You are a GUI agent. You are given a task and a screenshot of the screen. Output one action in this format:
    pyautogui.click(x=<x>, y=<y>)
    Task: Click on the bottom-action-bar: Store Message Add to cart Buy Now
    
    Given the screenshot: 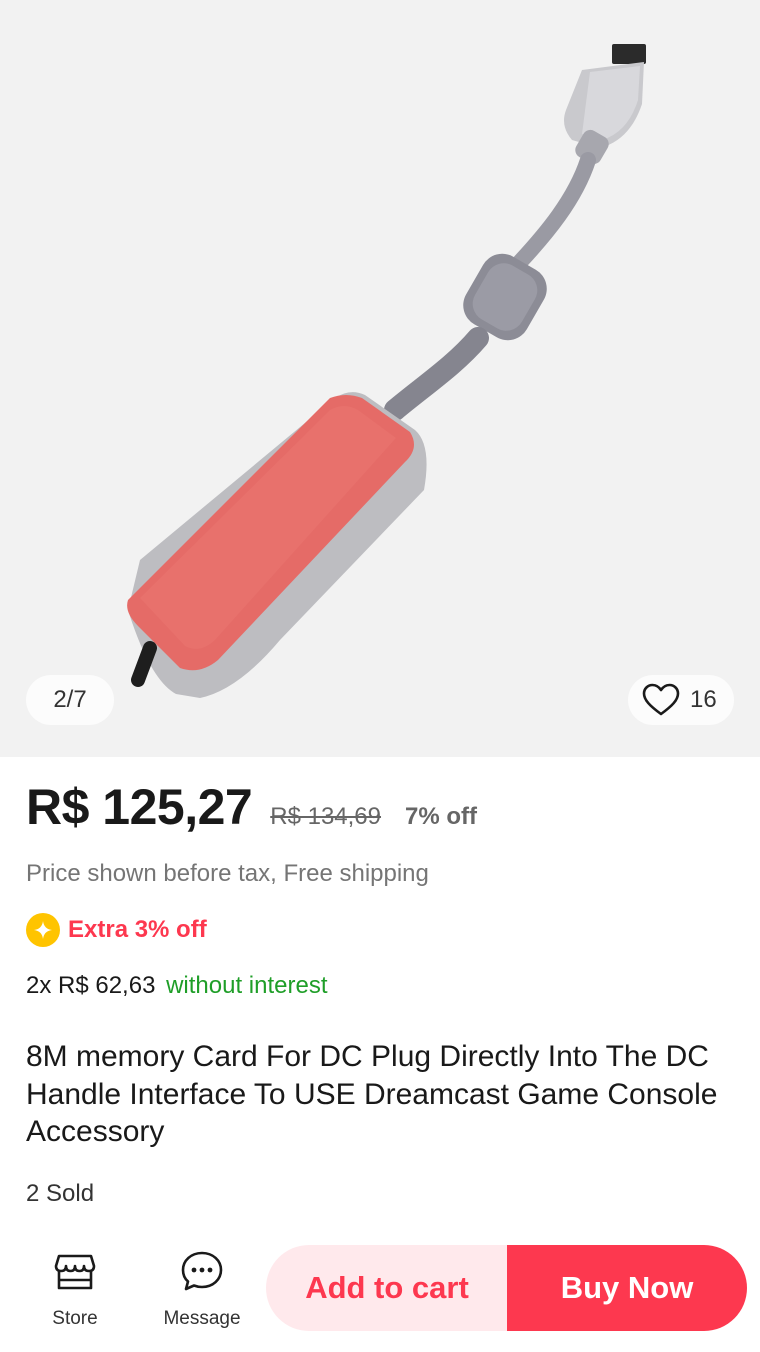 What is the action you would take?
    pyautogui.click(x=380, y=1292)
    